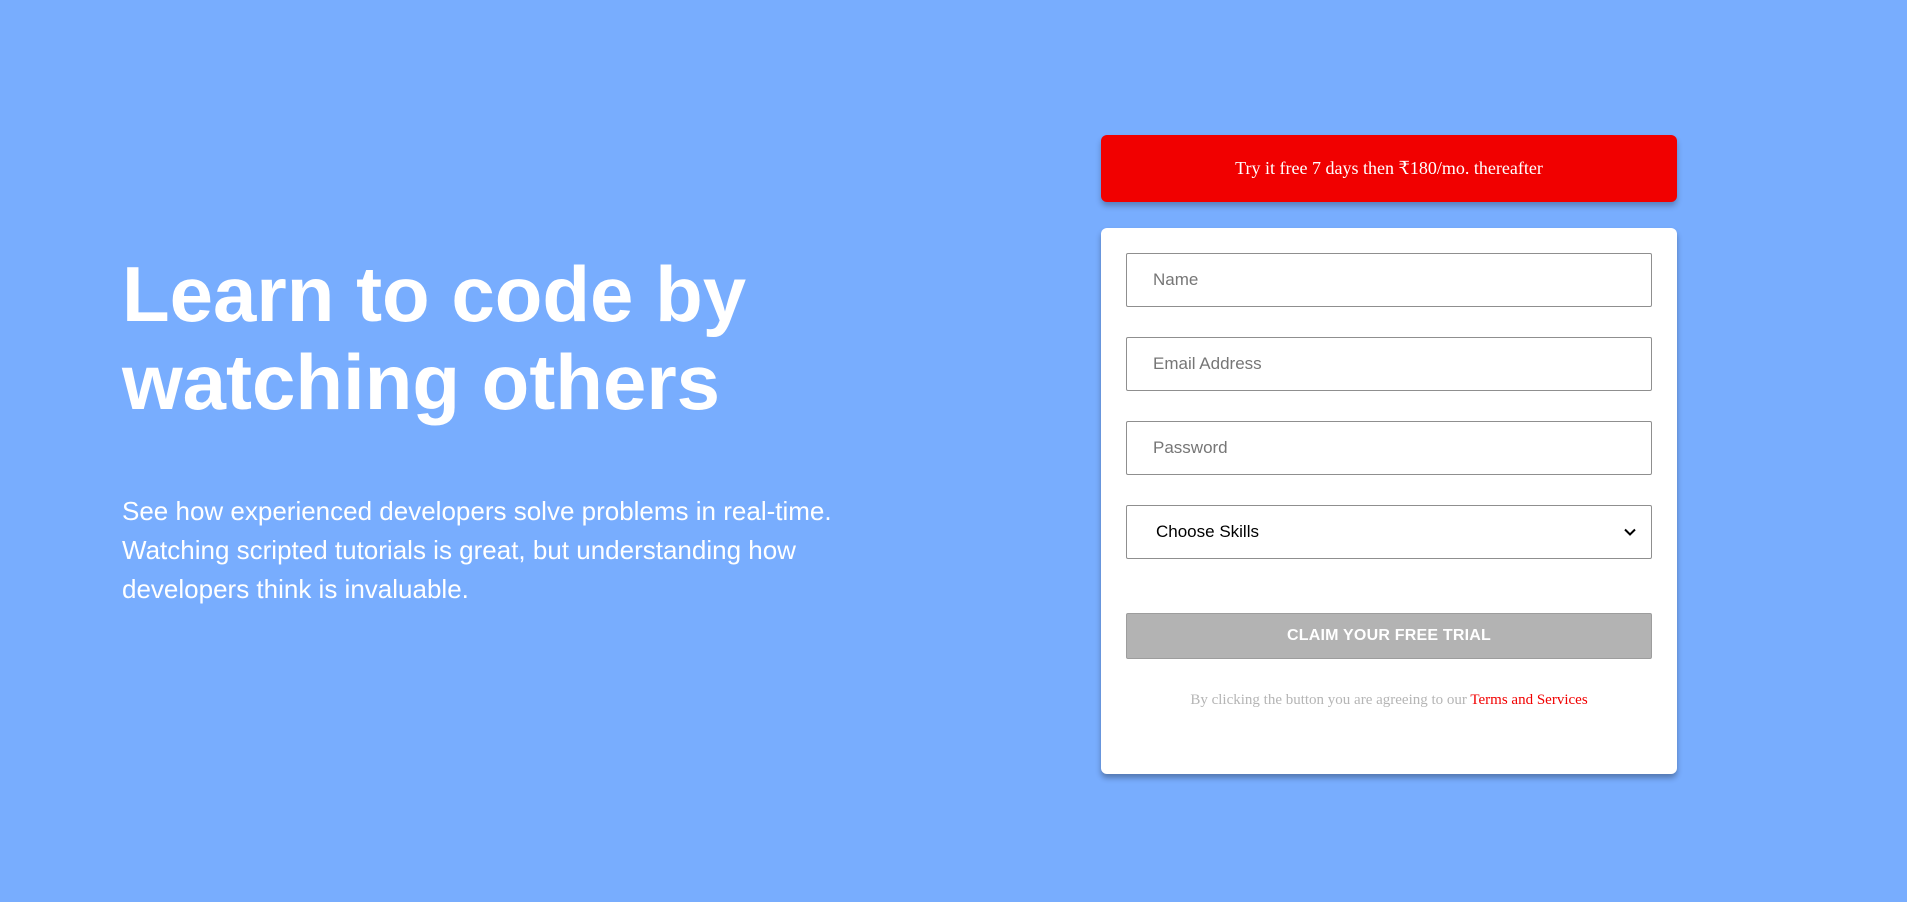 Image resolution: width=1907 pixels, height=902 pixels. I want to click on hero-title: Learn to code by watching others, so click(434, 338).